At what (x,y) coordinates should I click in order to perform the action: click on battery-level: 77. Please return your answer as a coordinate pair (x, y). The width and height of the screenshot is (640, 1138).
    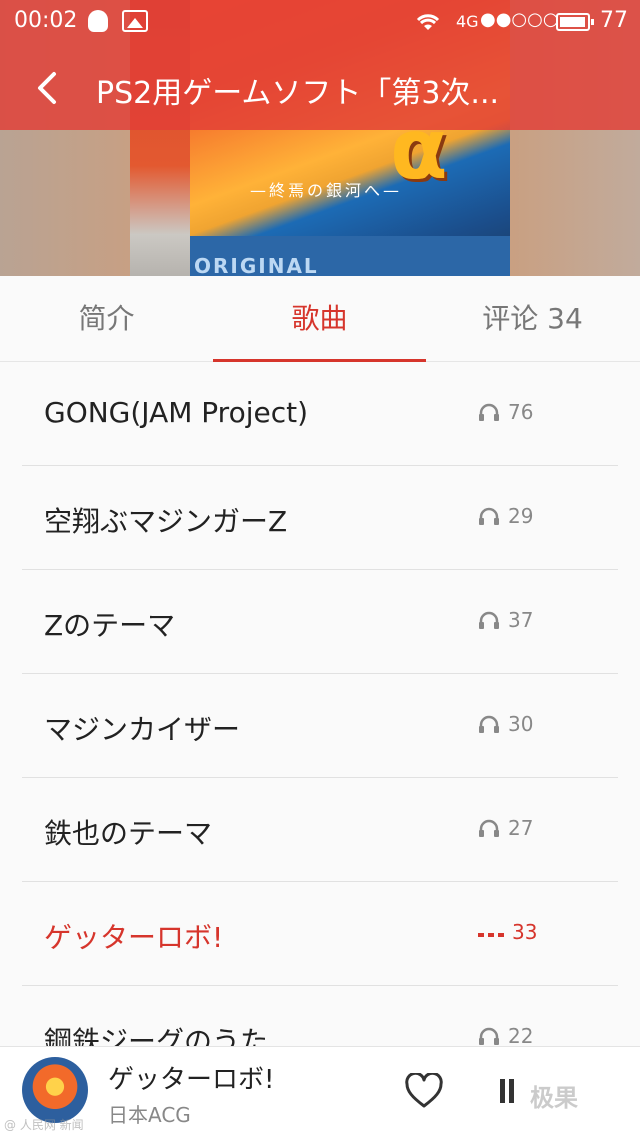
    Looking at the image, I should click on (614, 20).